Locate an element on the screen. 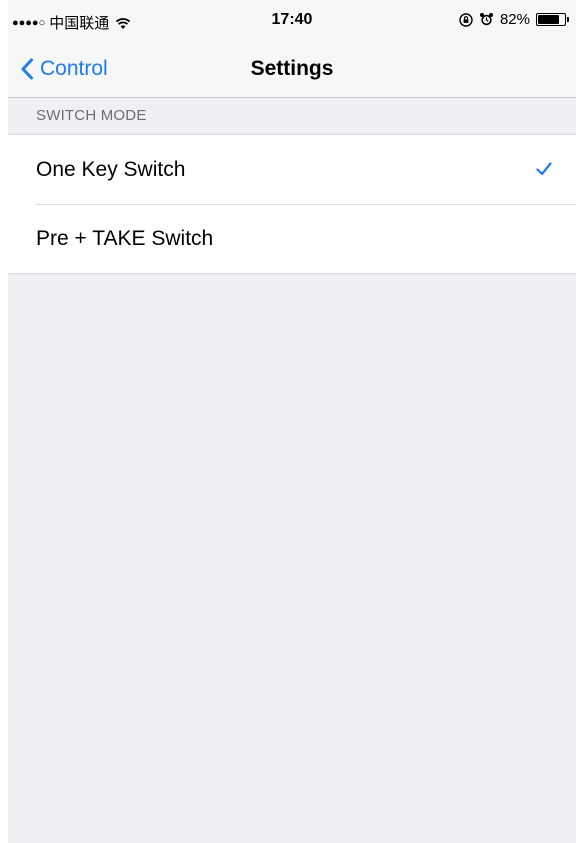 The image size is (576, 843). list-item-pre-take-switch: Pre + TAKE Switch is located at coordinates (292, 238).